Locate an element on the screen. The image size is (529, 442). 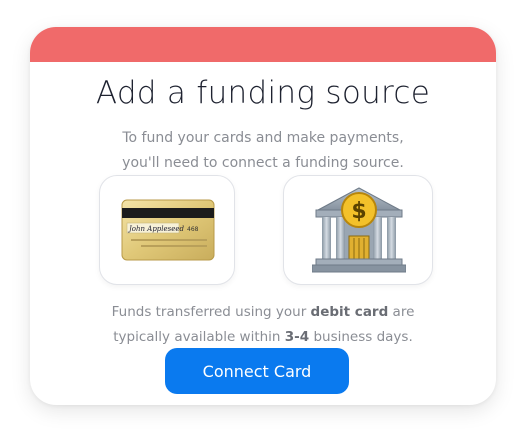
bank-account-option: $ is located at coordinates (358, 230).